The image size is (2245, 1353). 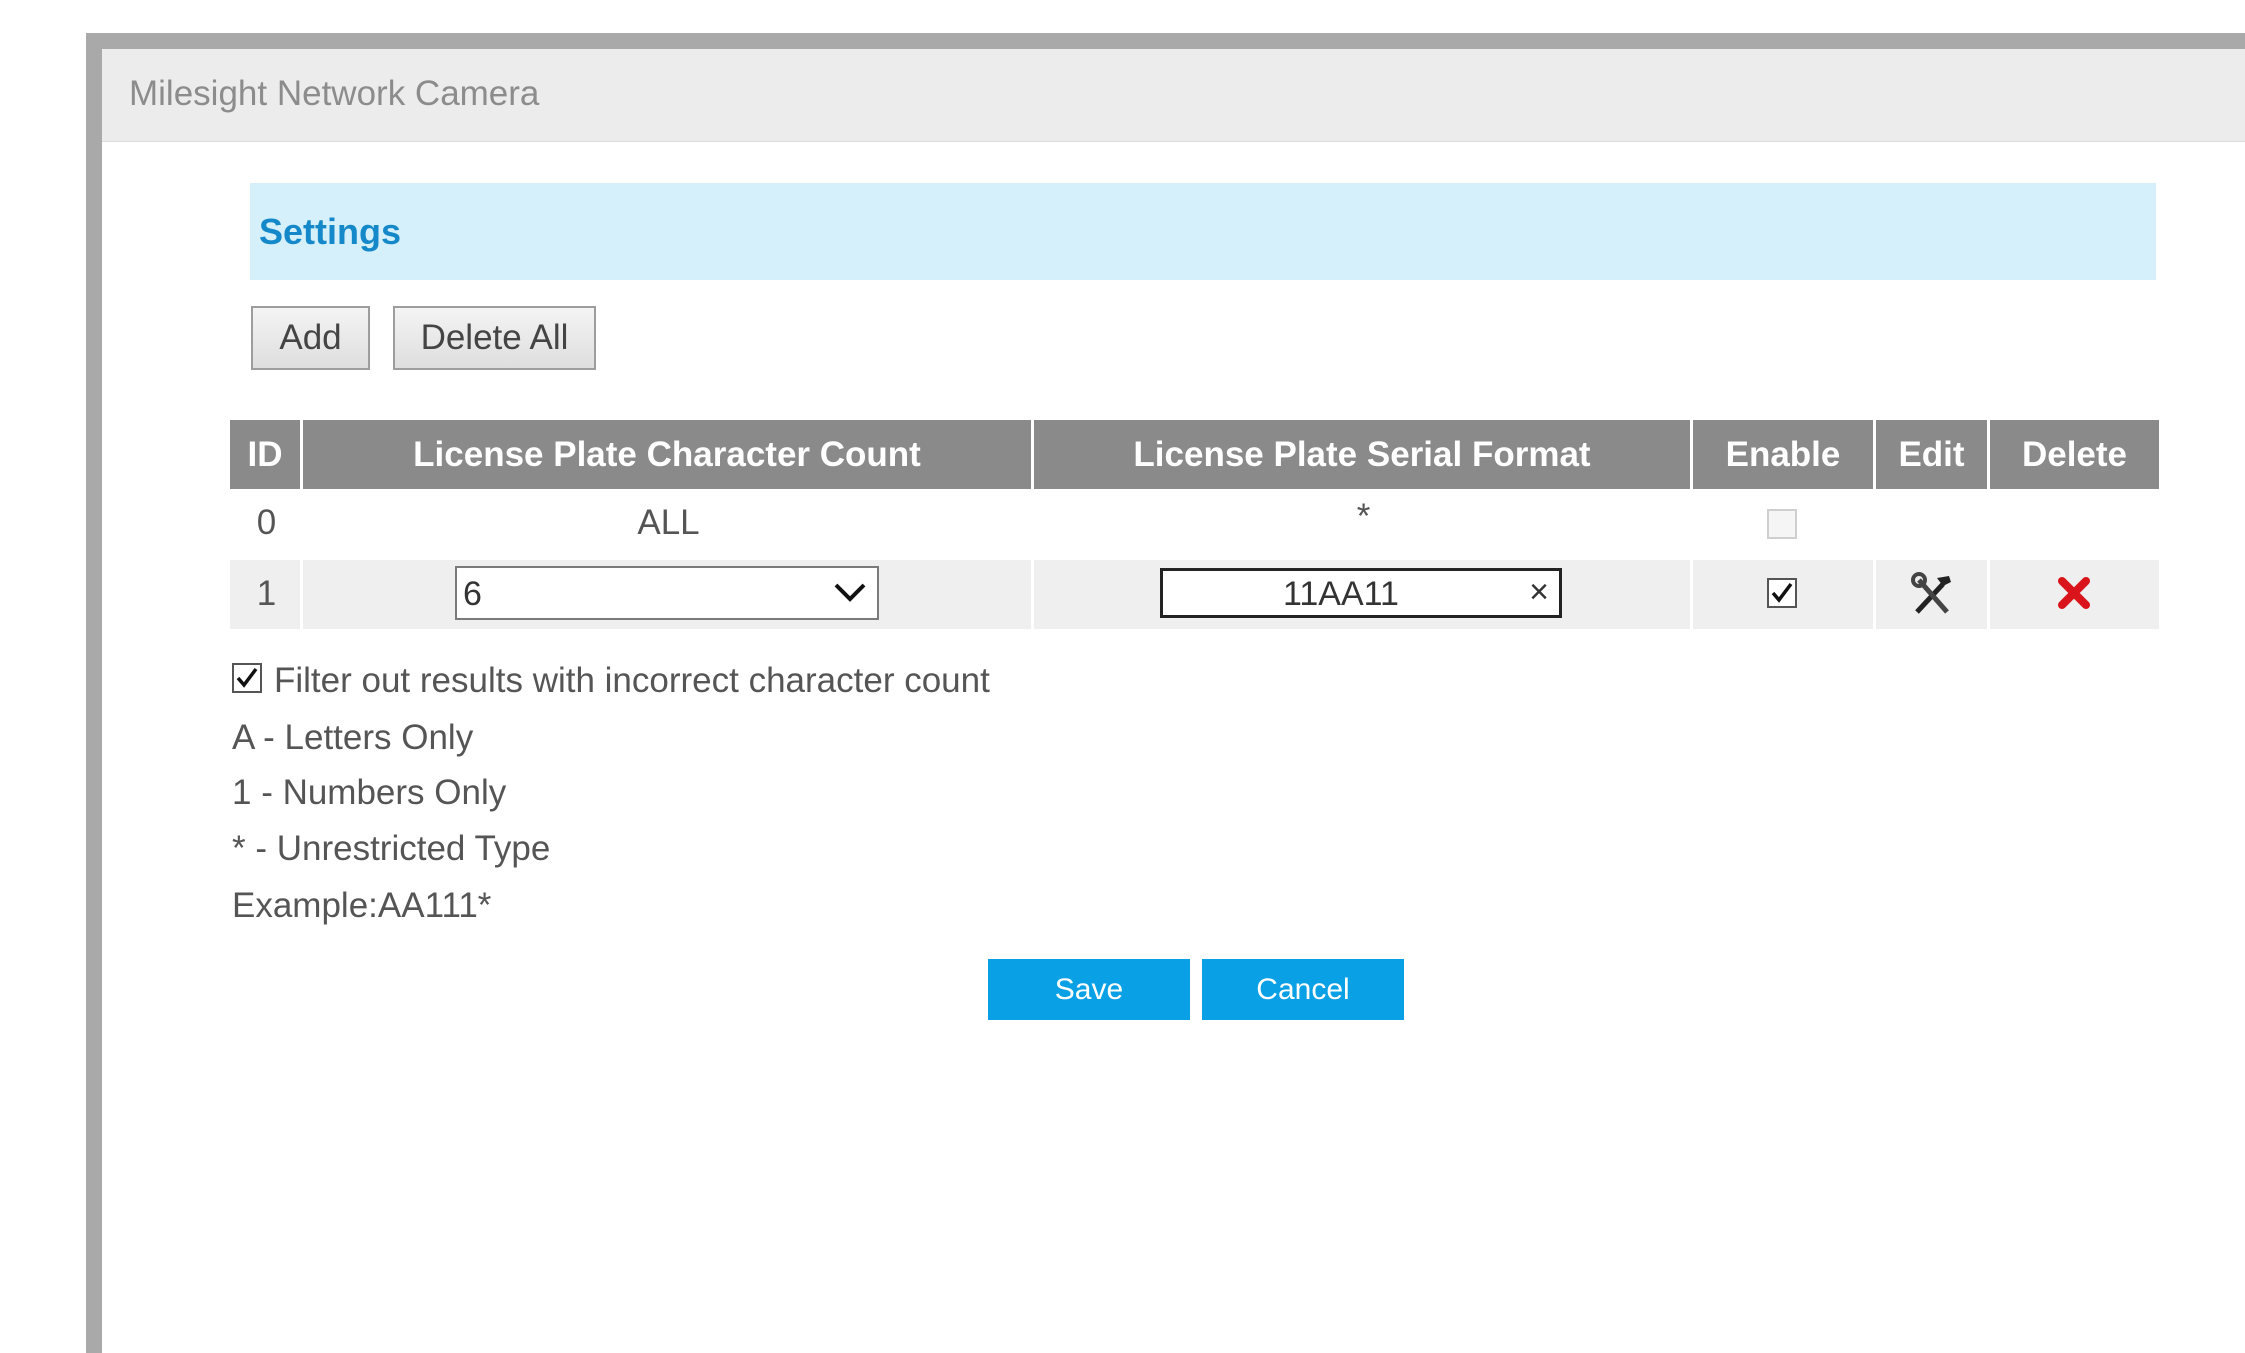 What do you see at coordinates (1203, 231) in the screenshot?
I see `section-header` at bounding box center [1203, 231].